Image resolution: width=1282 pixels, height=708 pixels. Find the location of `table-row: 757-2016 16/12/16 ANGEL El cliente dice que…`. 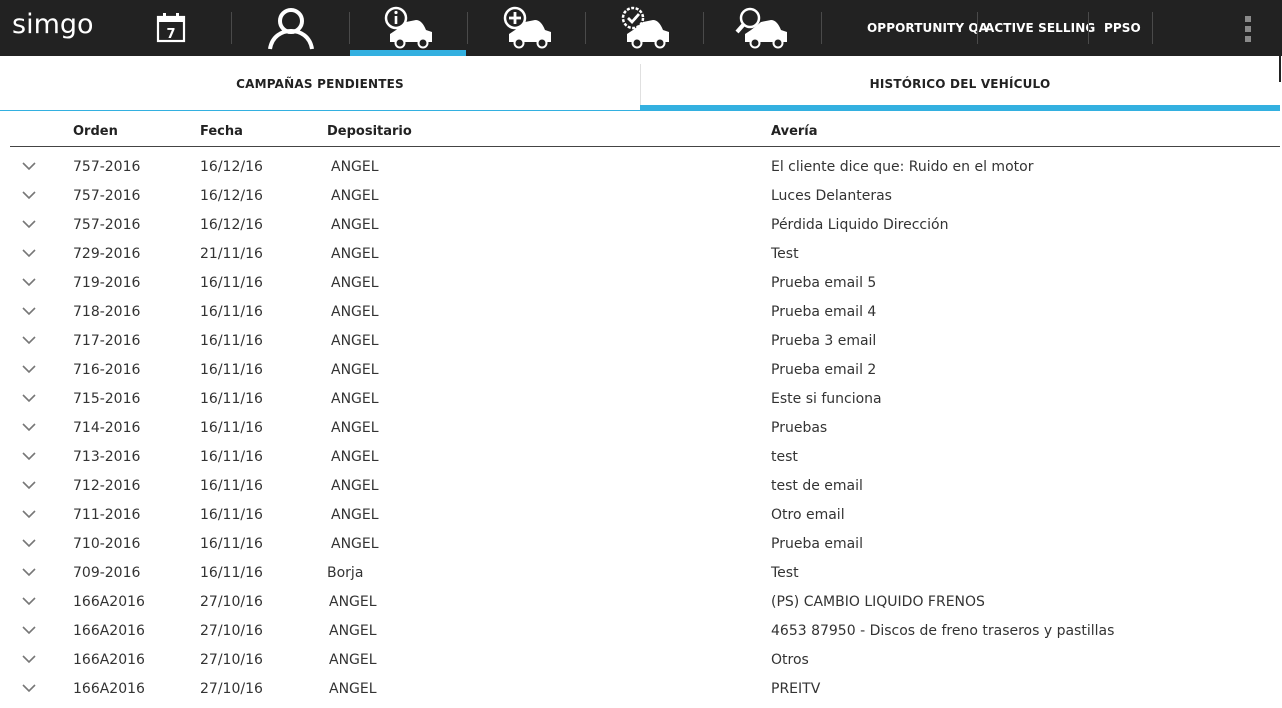

table-row: 757-2016 16/12/16 ANGEL El cliente dice que… is located at coordinates (640, 166).